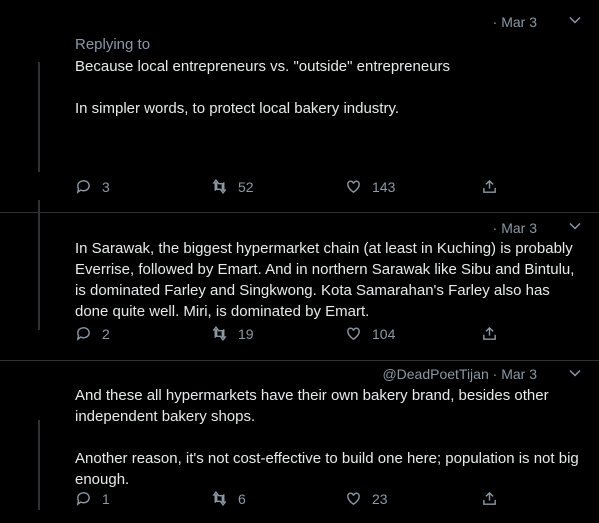 Image resolution: width=599 pixels, height=523 pixels. Describe the element at coordinates (384, 186) in the screenshot. I see `like-count: 143` at that location.